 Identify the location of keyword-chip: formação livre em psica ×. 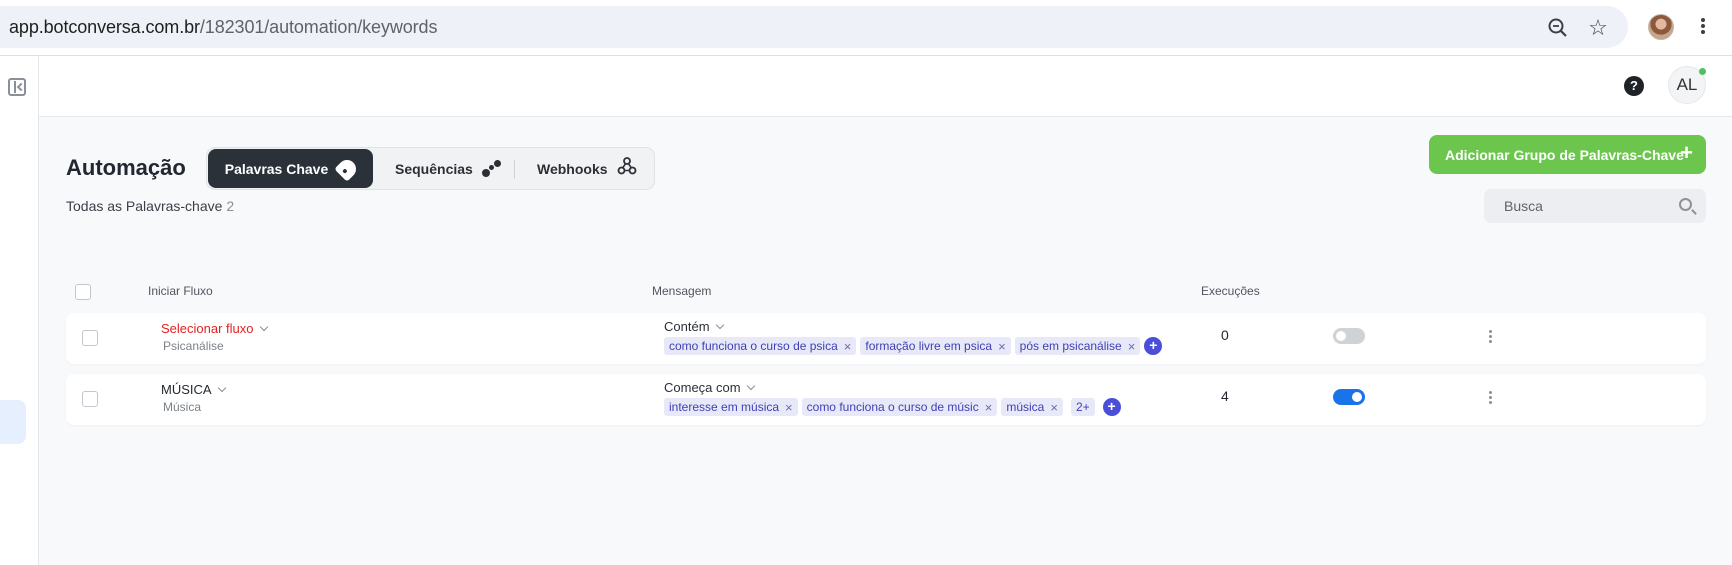
(935, 346).